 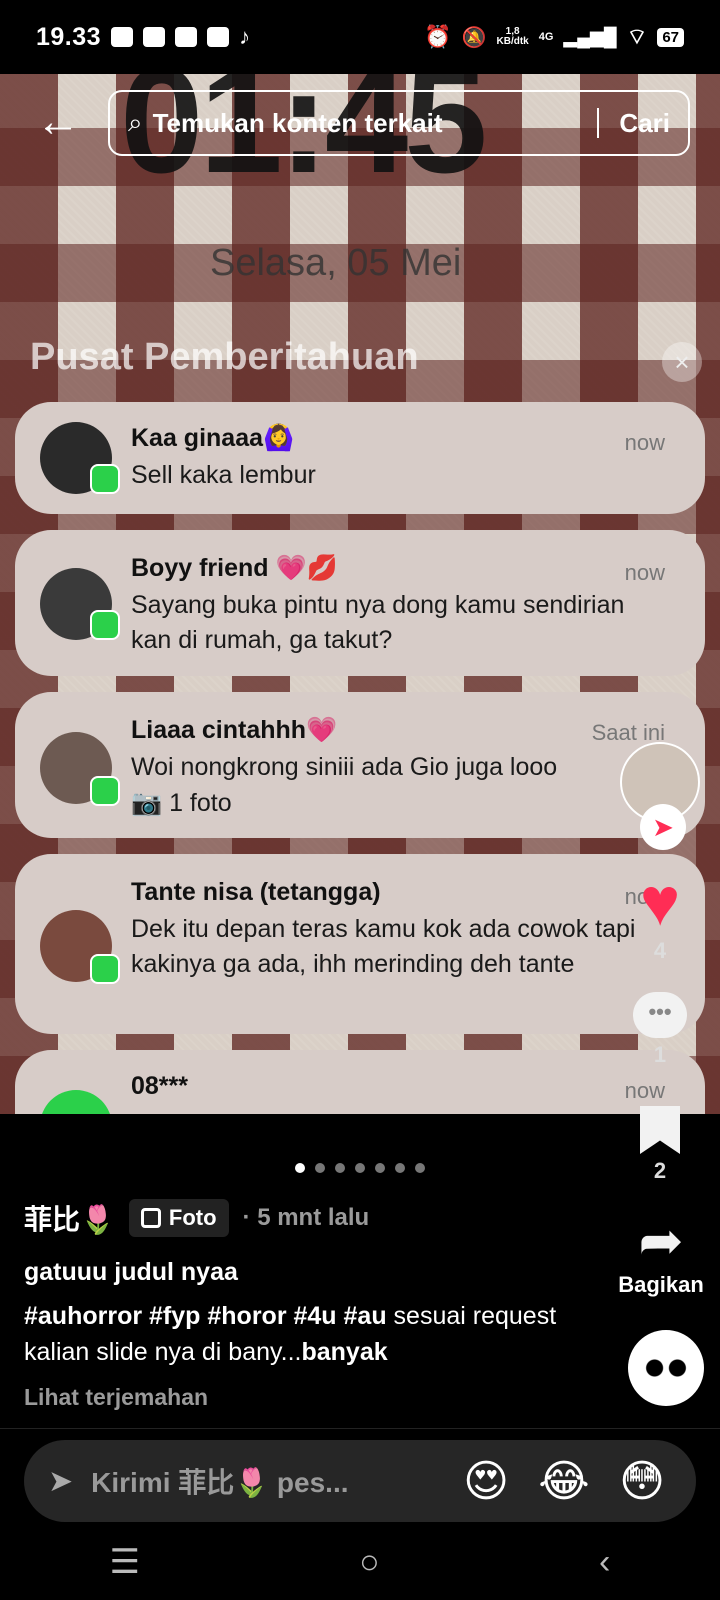 I want to click on comment-button: ••• 1, so click(x=660, y=1030).